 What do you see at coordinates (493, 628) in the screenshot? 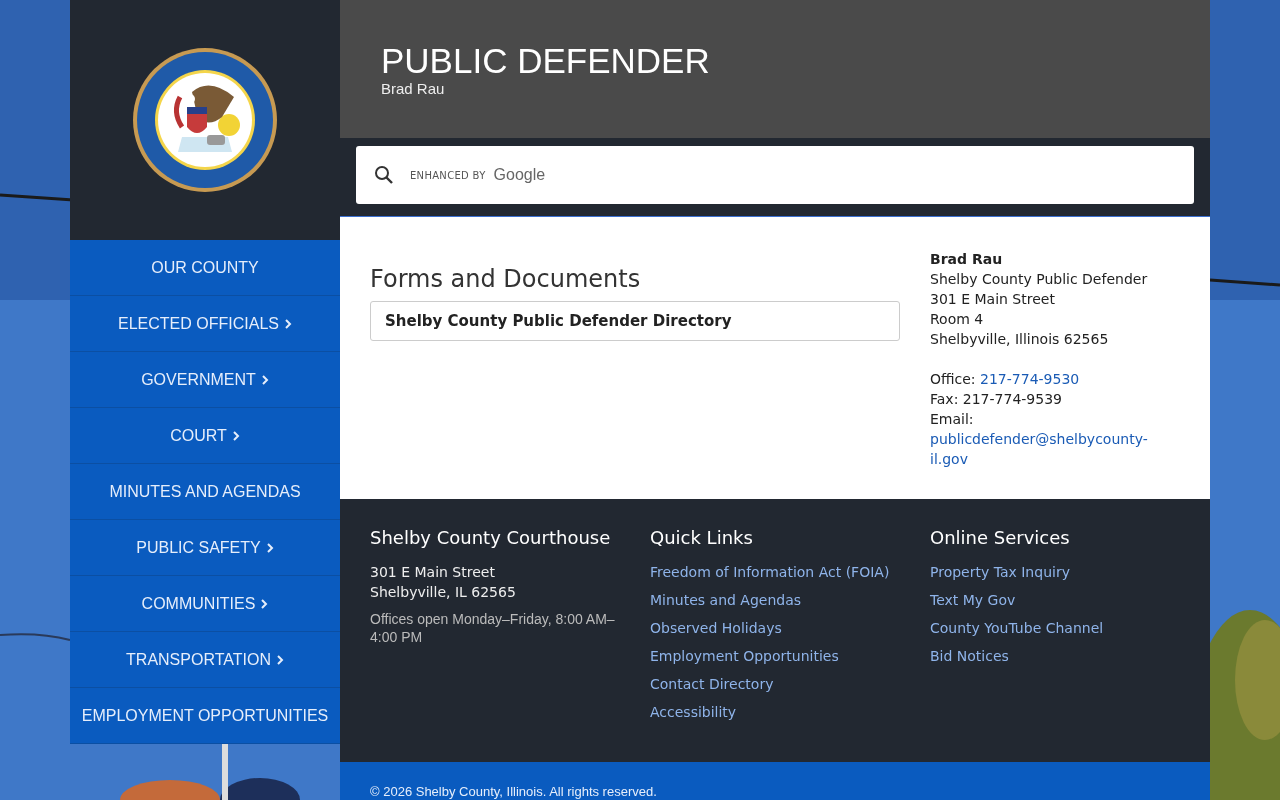
I see `office-hours: Offices open Monday–Friday, 8:00 AM–4:00 PM` at bounding box center [493, 628].